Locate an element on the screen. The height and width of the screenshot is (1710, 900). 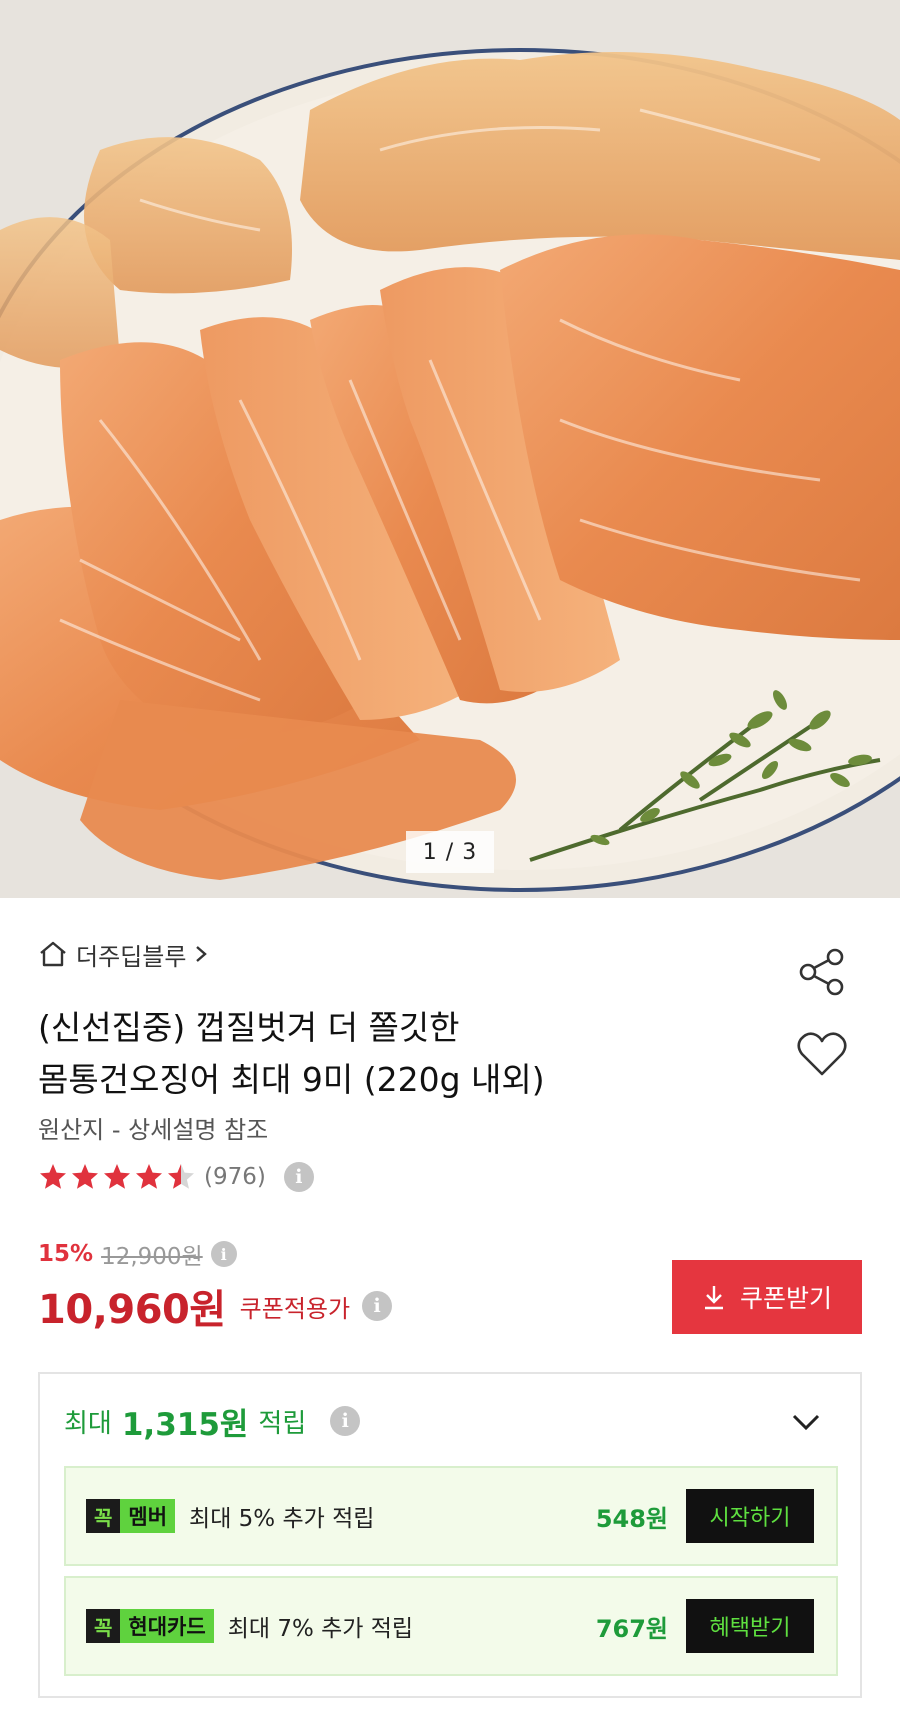
get-benefit-button: 혜택받기 is located at coordinates (750, 1626).